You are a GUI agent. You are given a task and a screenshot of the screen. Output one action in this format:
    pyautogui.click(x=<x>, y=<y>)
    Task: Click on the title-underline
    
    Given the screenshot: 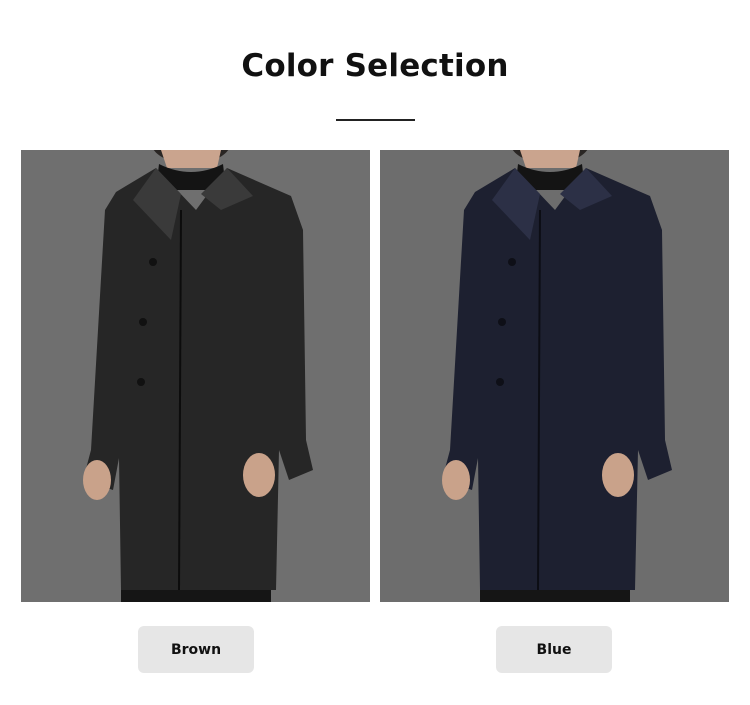 What is the action you would take?
    pyautogui.click(x=375, y=120)
    